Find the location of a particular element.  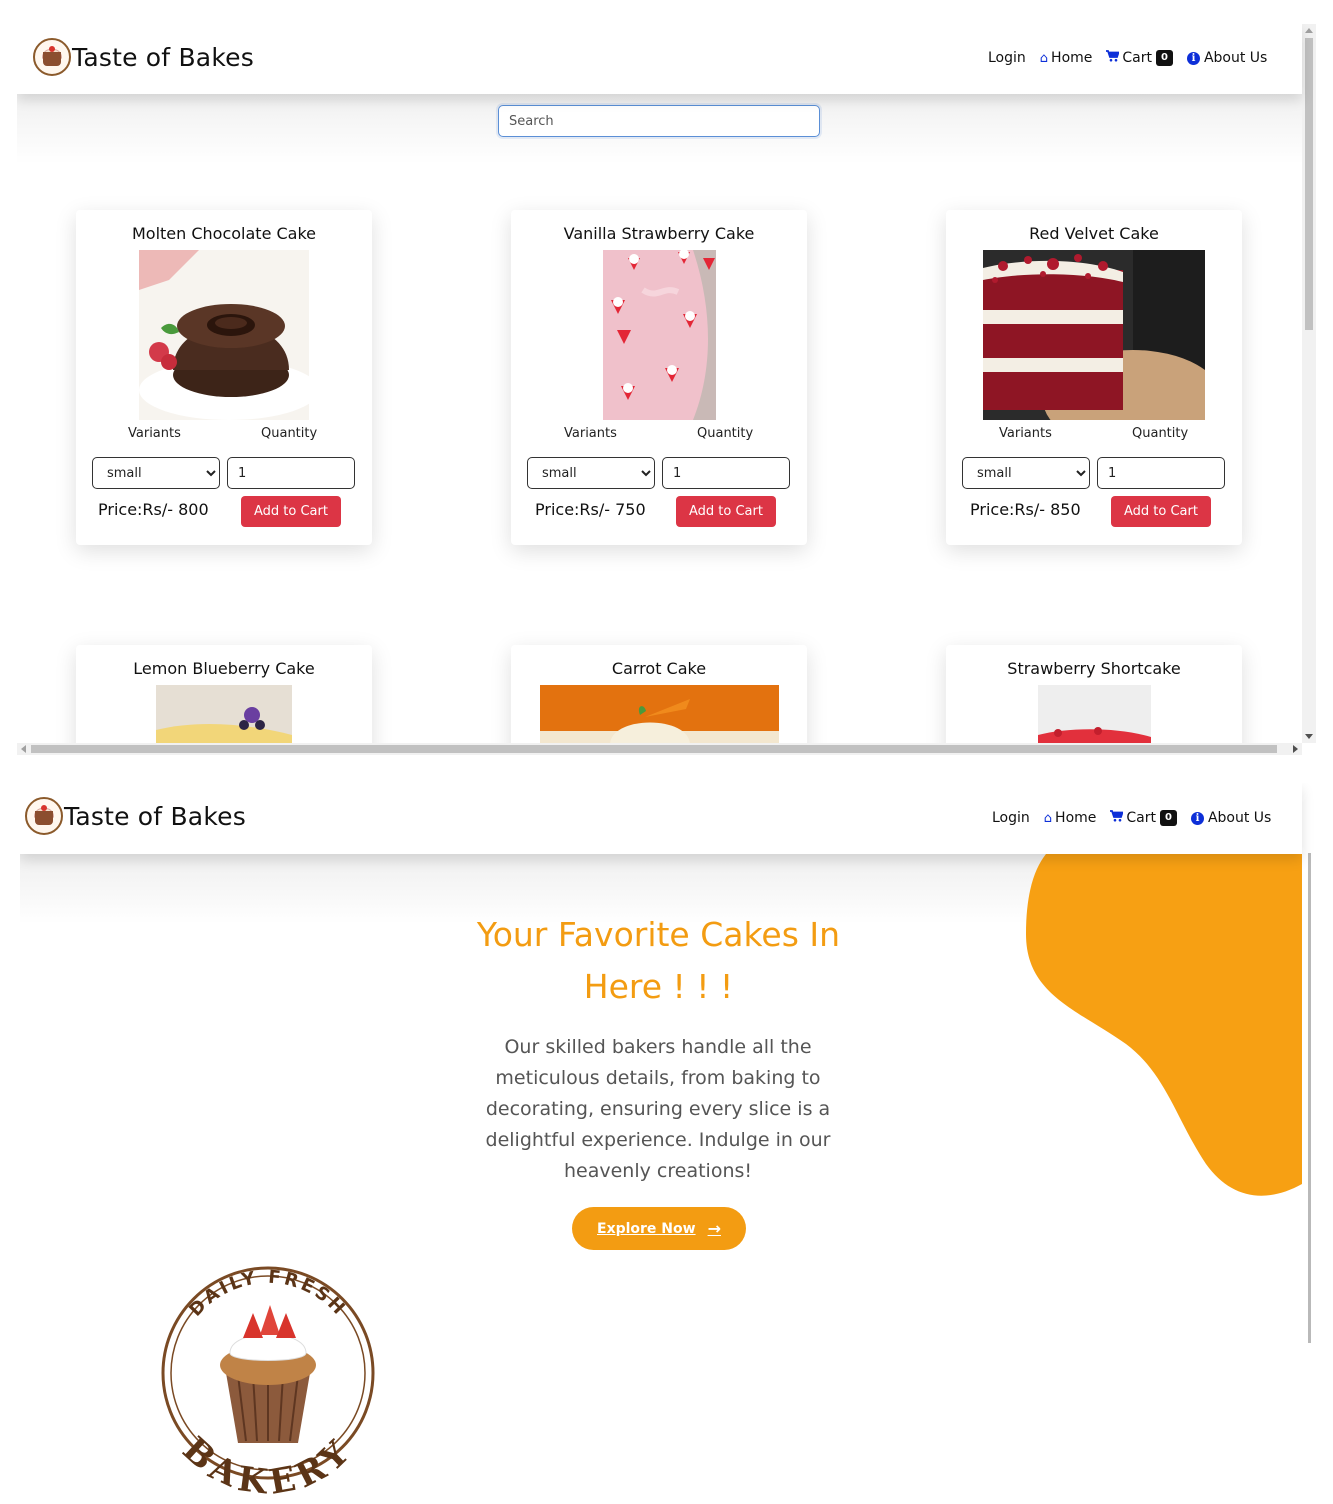

search-bar-area is located at coordinates (659, 129).